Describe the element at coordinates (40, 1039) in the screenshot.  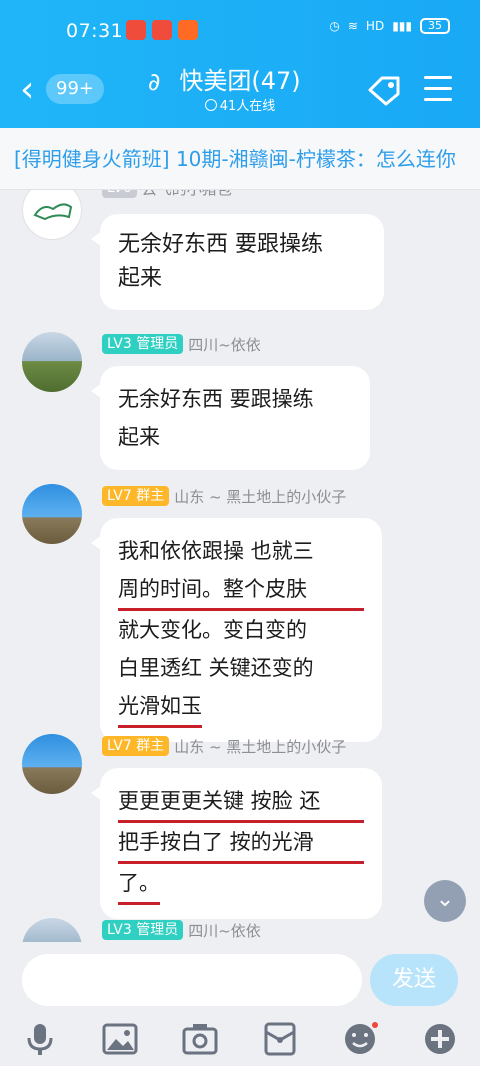
I see `microphone-icon` at that location.